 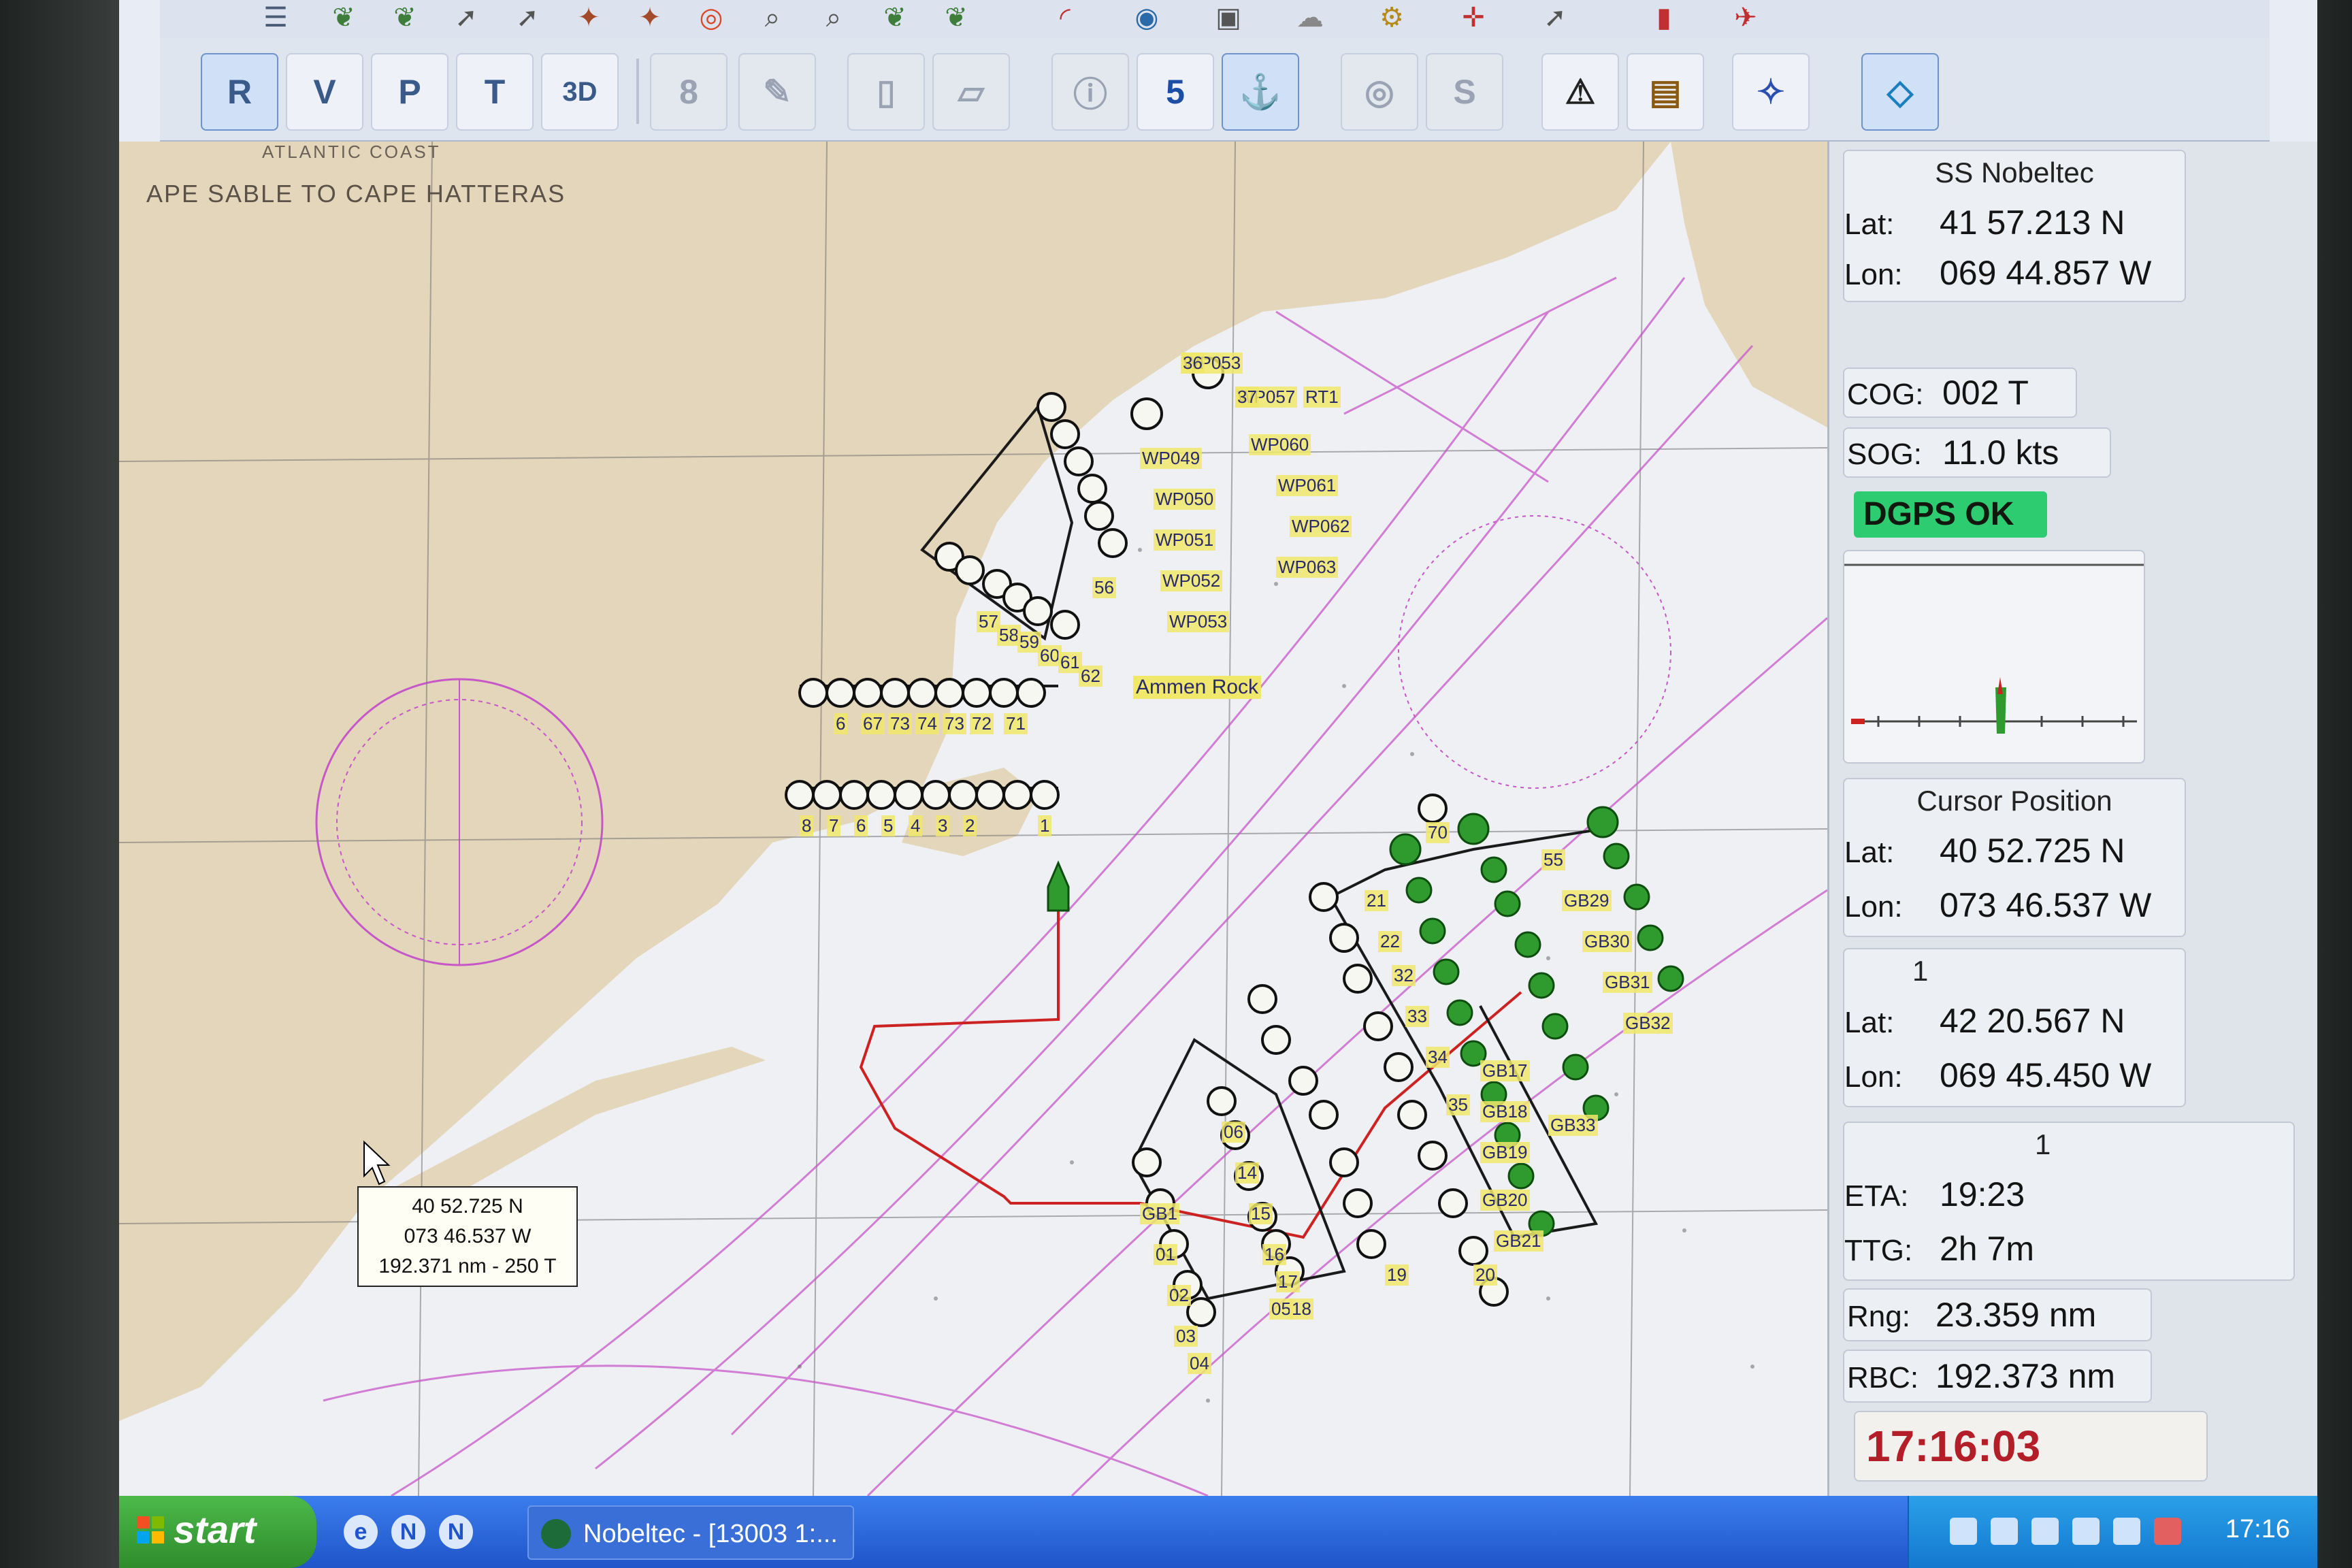 I want to click on tray-help-icon, so click(x=2045, y=1531).